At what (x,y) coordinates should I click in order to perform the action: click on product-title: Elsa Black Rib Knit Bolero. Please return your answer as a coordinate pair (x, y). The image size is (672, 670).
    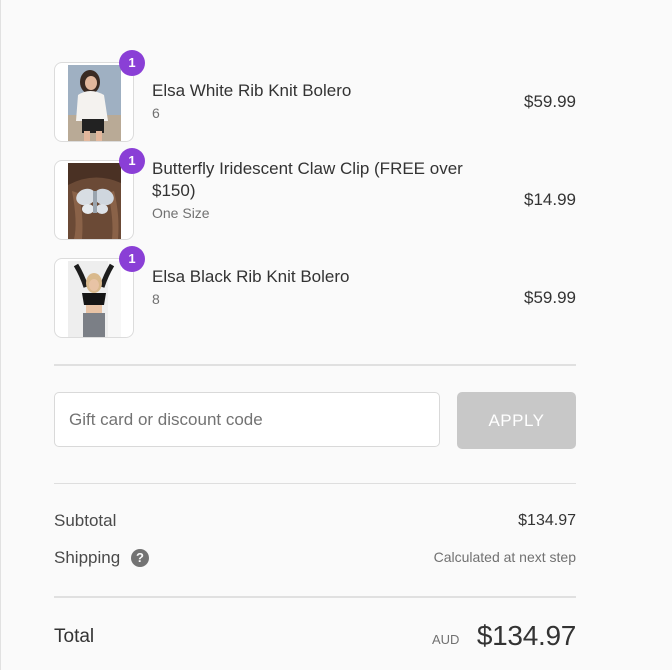
    Looking at the image, I should click on (251, 276).